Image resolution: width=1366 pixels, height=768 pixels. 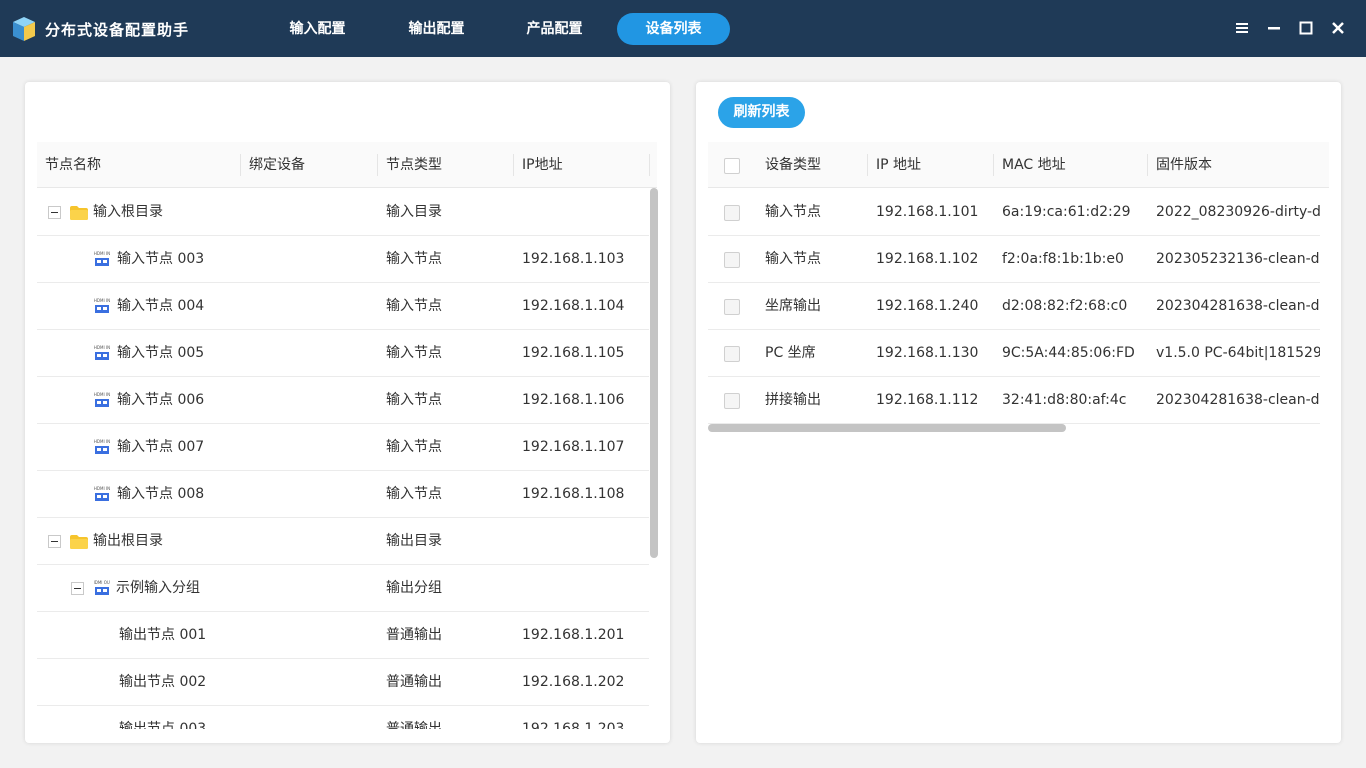 I want to click on node-type: 输出分组, so click(x=414, y=588).